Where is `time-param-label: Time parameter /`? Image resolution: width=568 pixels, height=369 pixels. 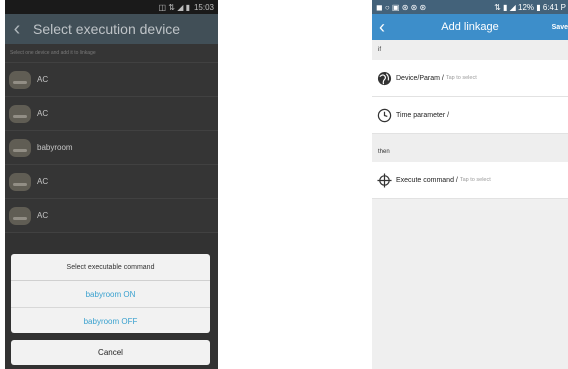 time-param-label: Time parameter / is located at coordinates (423, 115).